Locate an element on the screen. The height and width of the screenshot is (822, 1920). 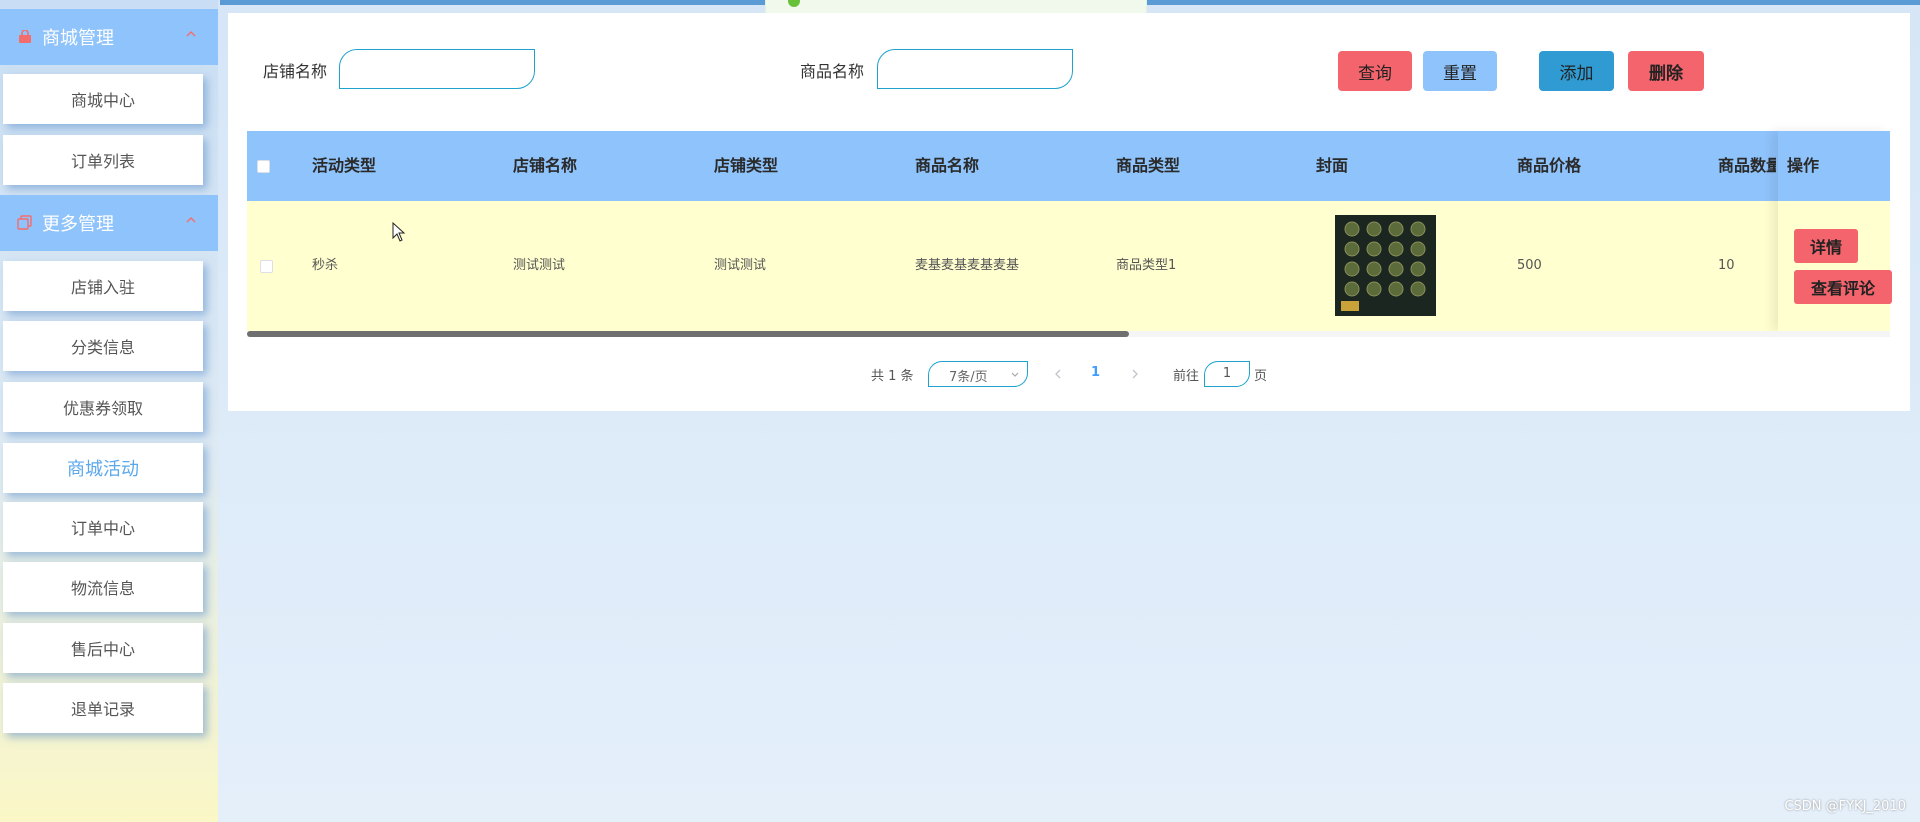
column-header: 店铺类型 is located at coordinates (746, 166).